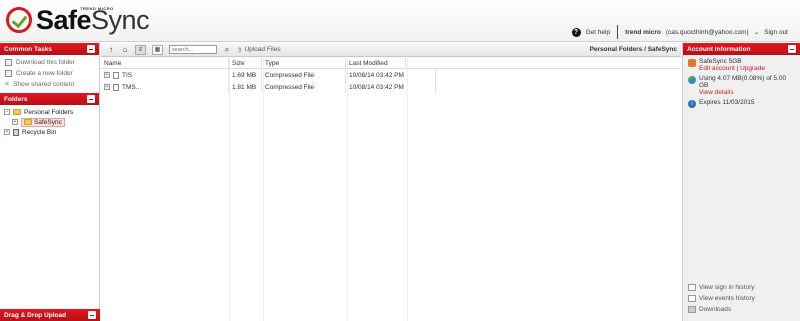 The image size is (800, 321). I want to click on tree-label: Personal Folders, so click(49, 112).